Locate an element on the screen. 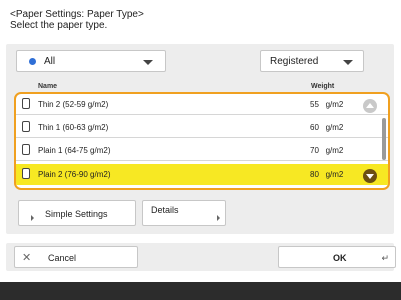 The width and height of the screenshot is (401, 300). list-item: Plain 1 (64-75 g/m2) 70 g/m2 is located at coordinates (202, 150).